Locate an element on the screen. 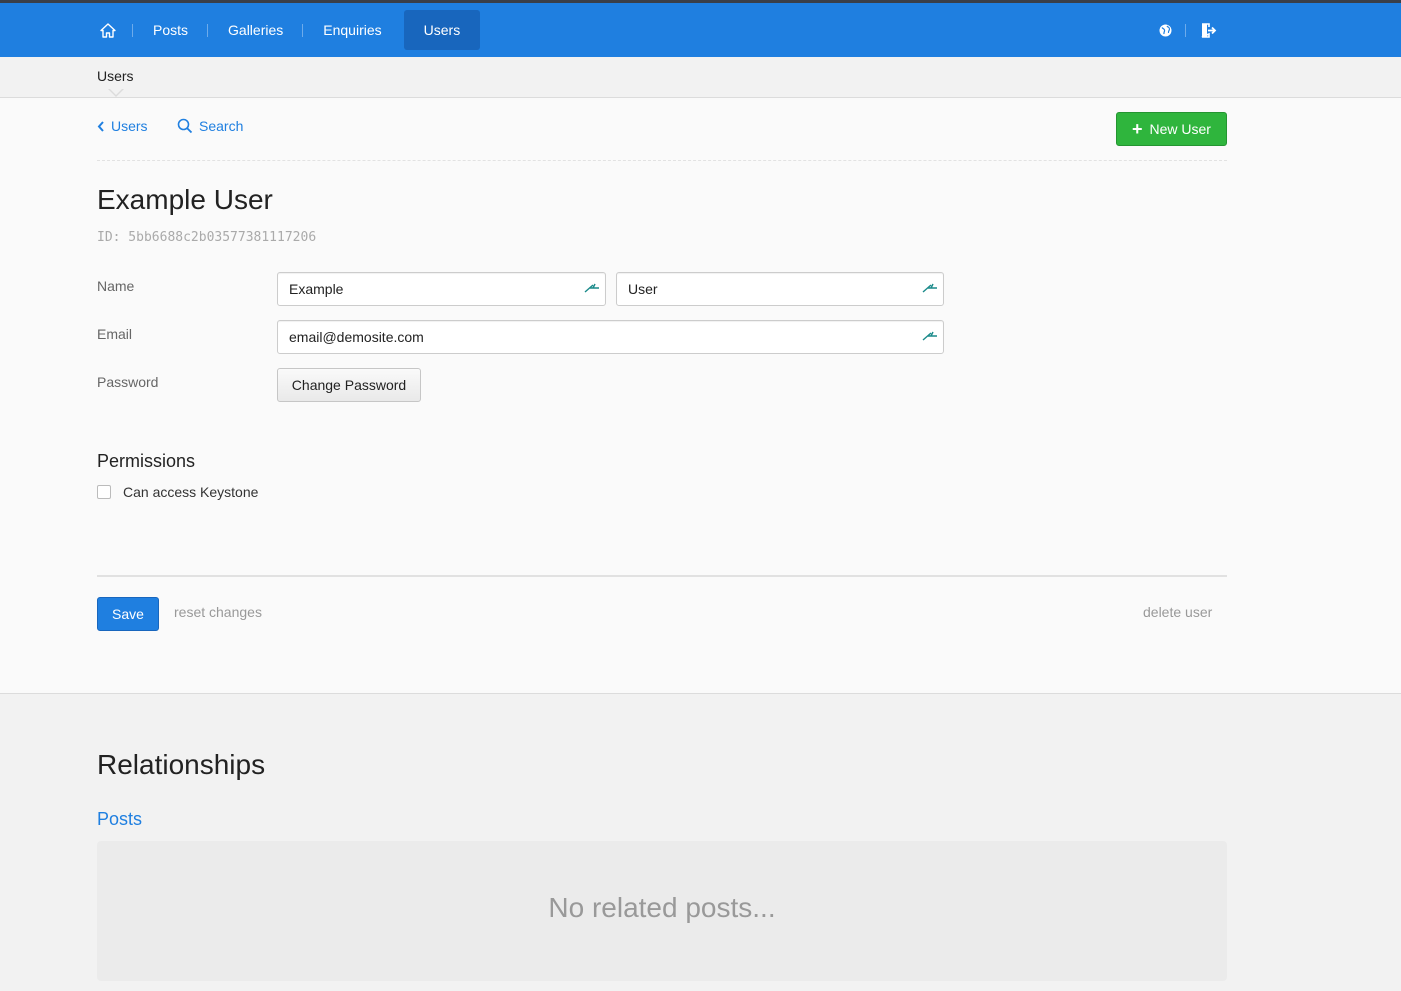 The image size is (1401, 991). chevron-left-icon is located at coordinates (100, 126).